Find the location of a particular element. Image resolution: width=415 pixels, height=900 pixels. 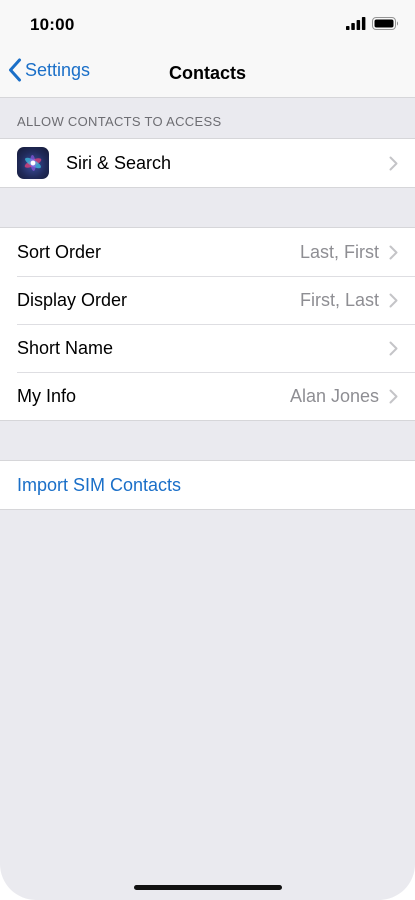

section-header-allow-access: ALLOW CONTACTS TO ACCESS is located at coordinates (207, 118).